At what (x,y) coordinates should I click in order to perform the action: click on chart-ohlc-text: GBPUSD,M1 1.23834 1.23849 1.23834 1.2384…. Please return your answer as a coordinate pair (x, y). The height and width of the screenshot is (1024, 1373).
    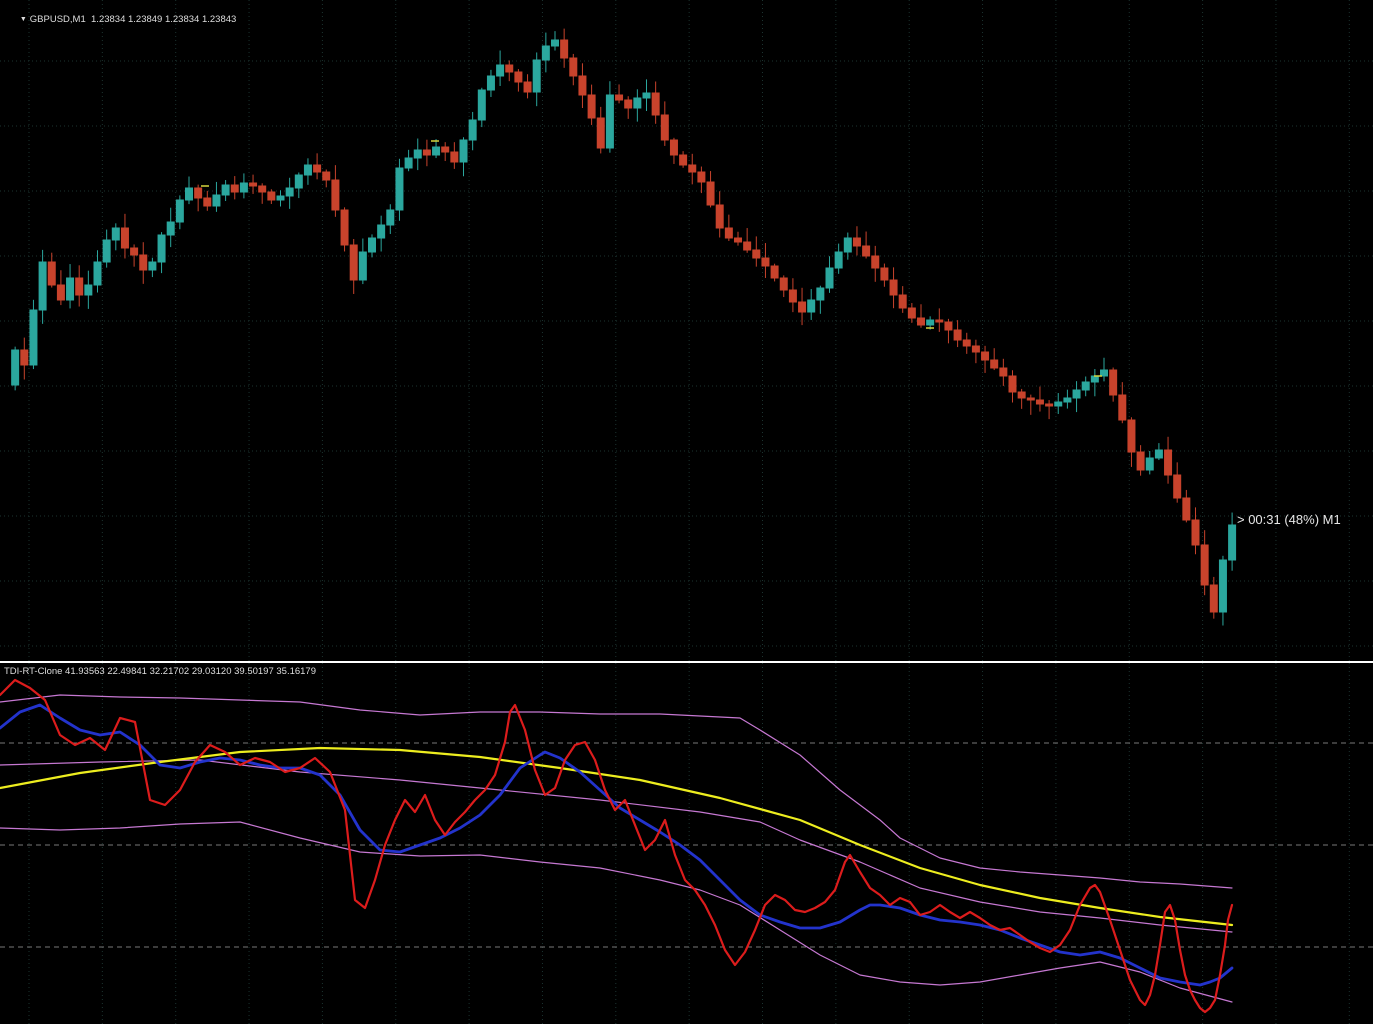
    Looking at the image, I should click on (133, 19).